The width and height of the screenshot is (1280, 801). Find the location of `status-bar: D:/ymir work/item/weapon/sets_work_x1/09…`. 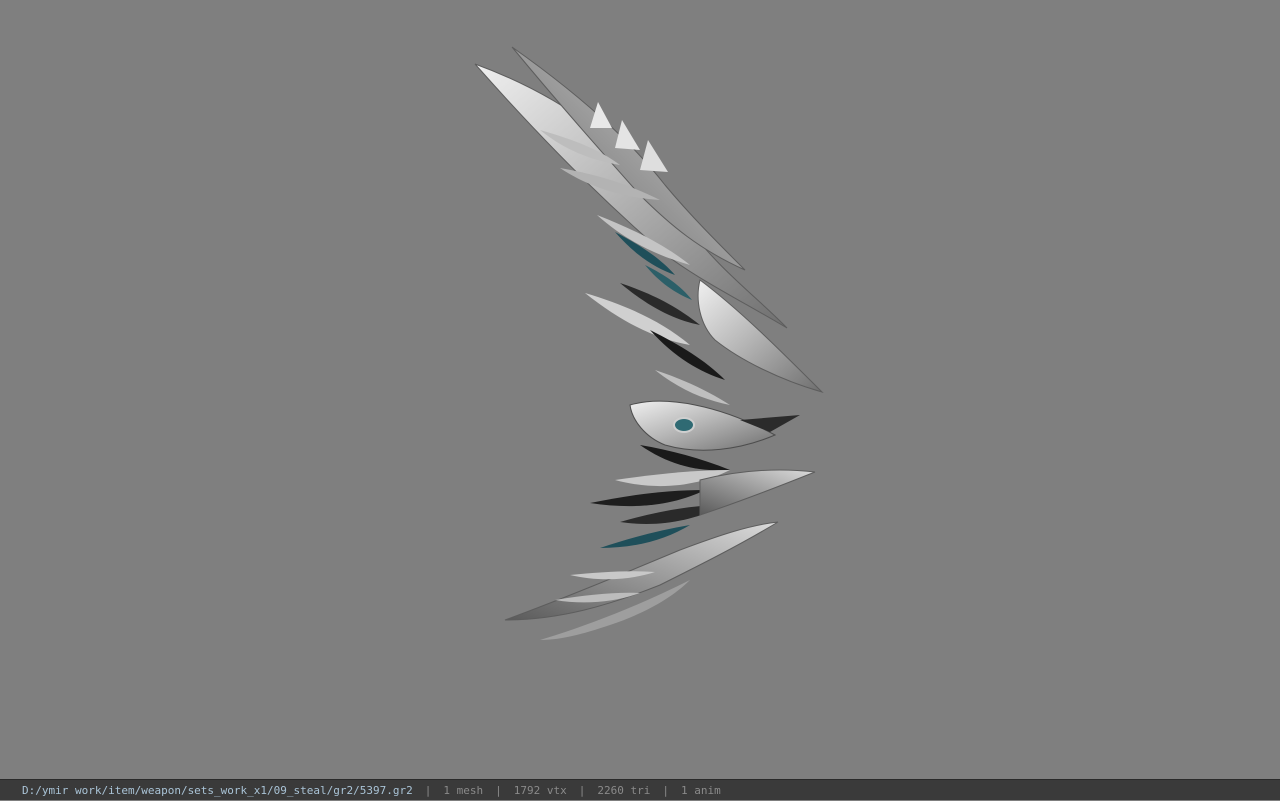

status-bar: D:/ymir work/item/weapon/sets_work_x1/09… is located at coordinates (640, 789).